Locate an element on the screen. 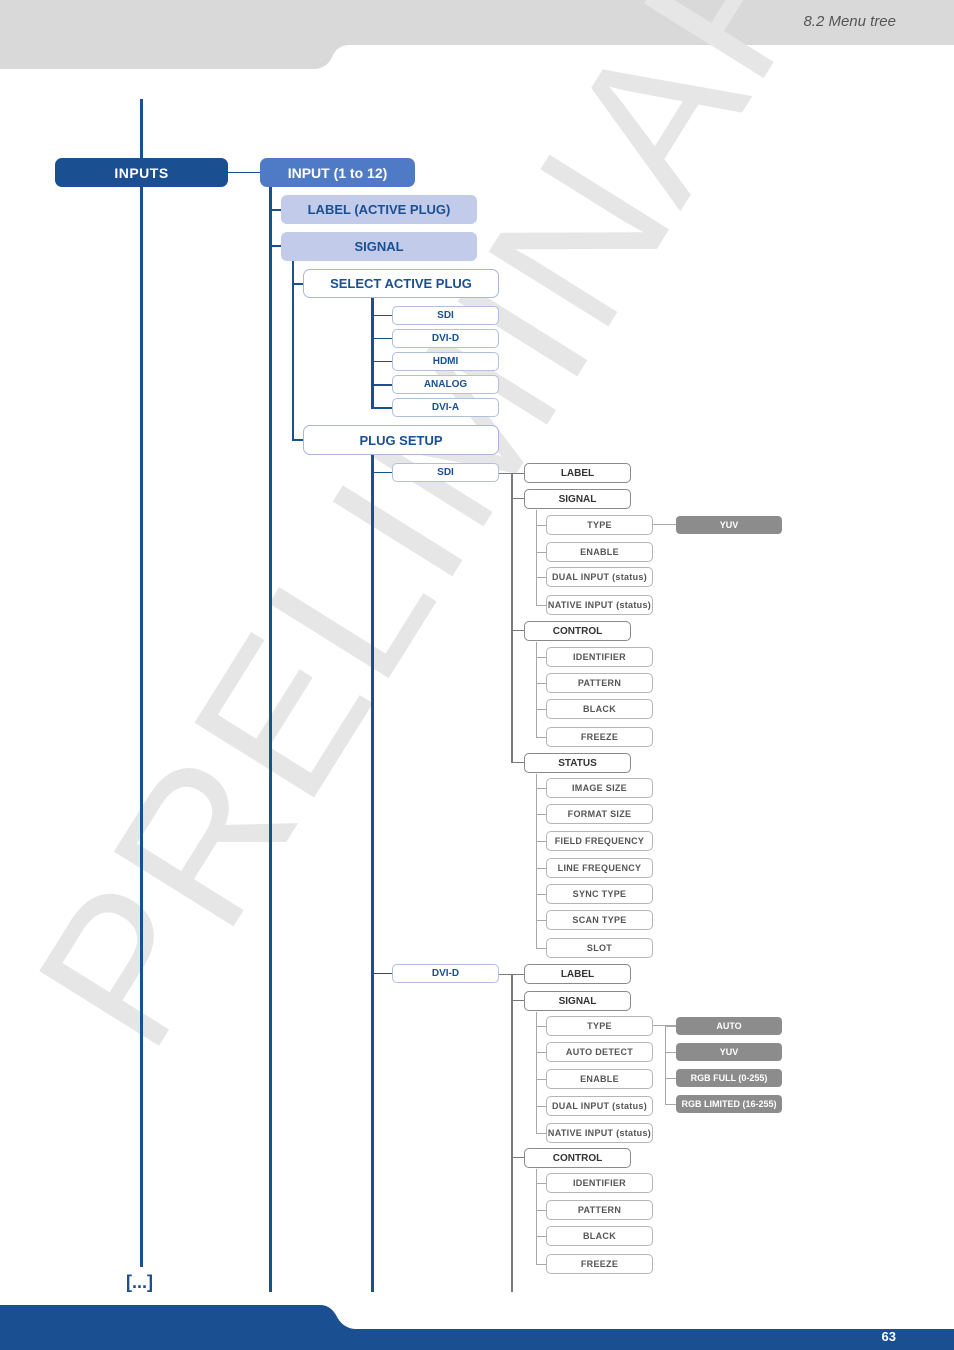  menu-node-input-1-to-12: INPUT (1 to 12) is located at coordinates (337, 172).